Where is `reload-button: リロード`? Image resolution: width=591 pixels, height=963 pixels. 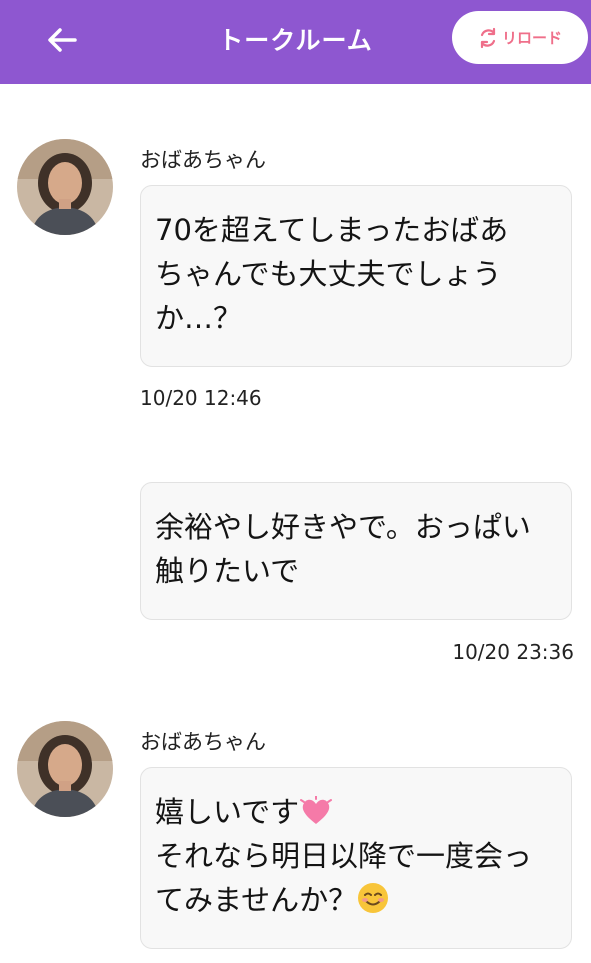 reload-button: リロード is located at coordinates (520, 37).